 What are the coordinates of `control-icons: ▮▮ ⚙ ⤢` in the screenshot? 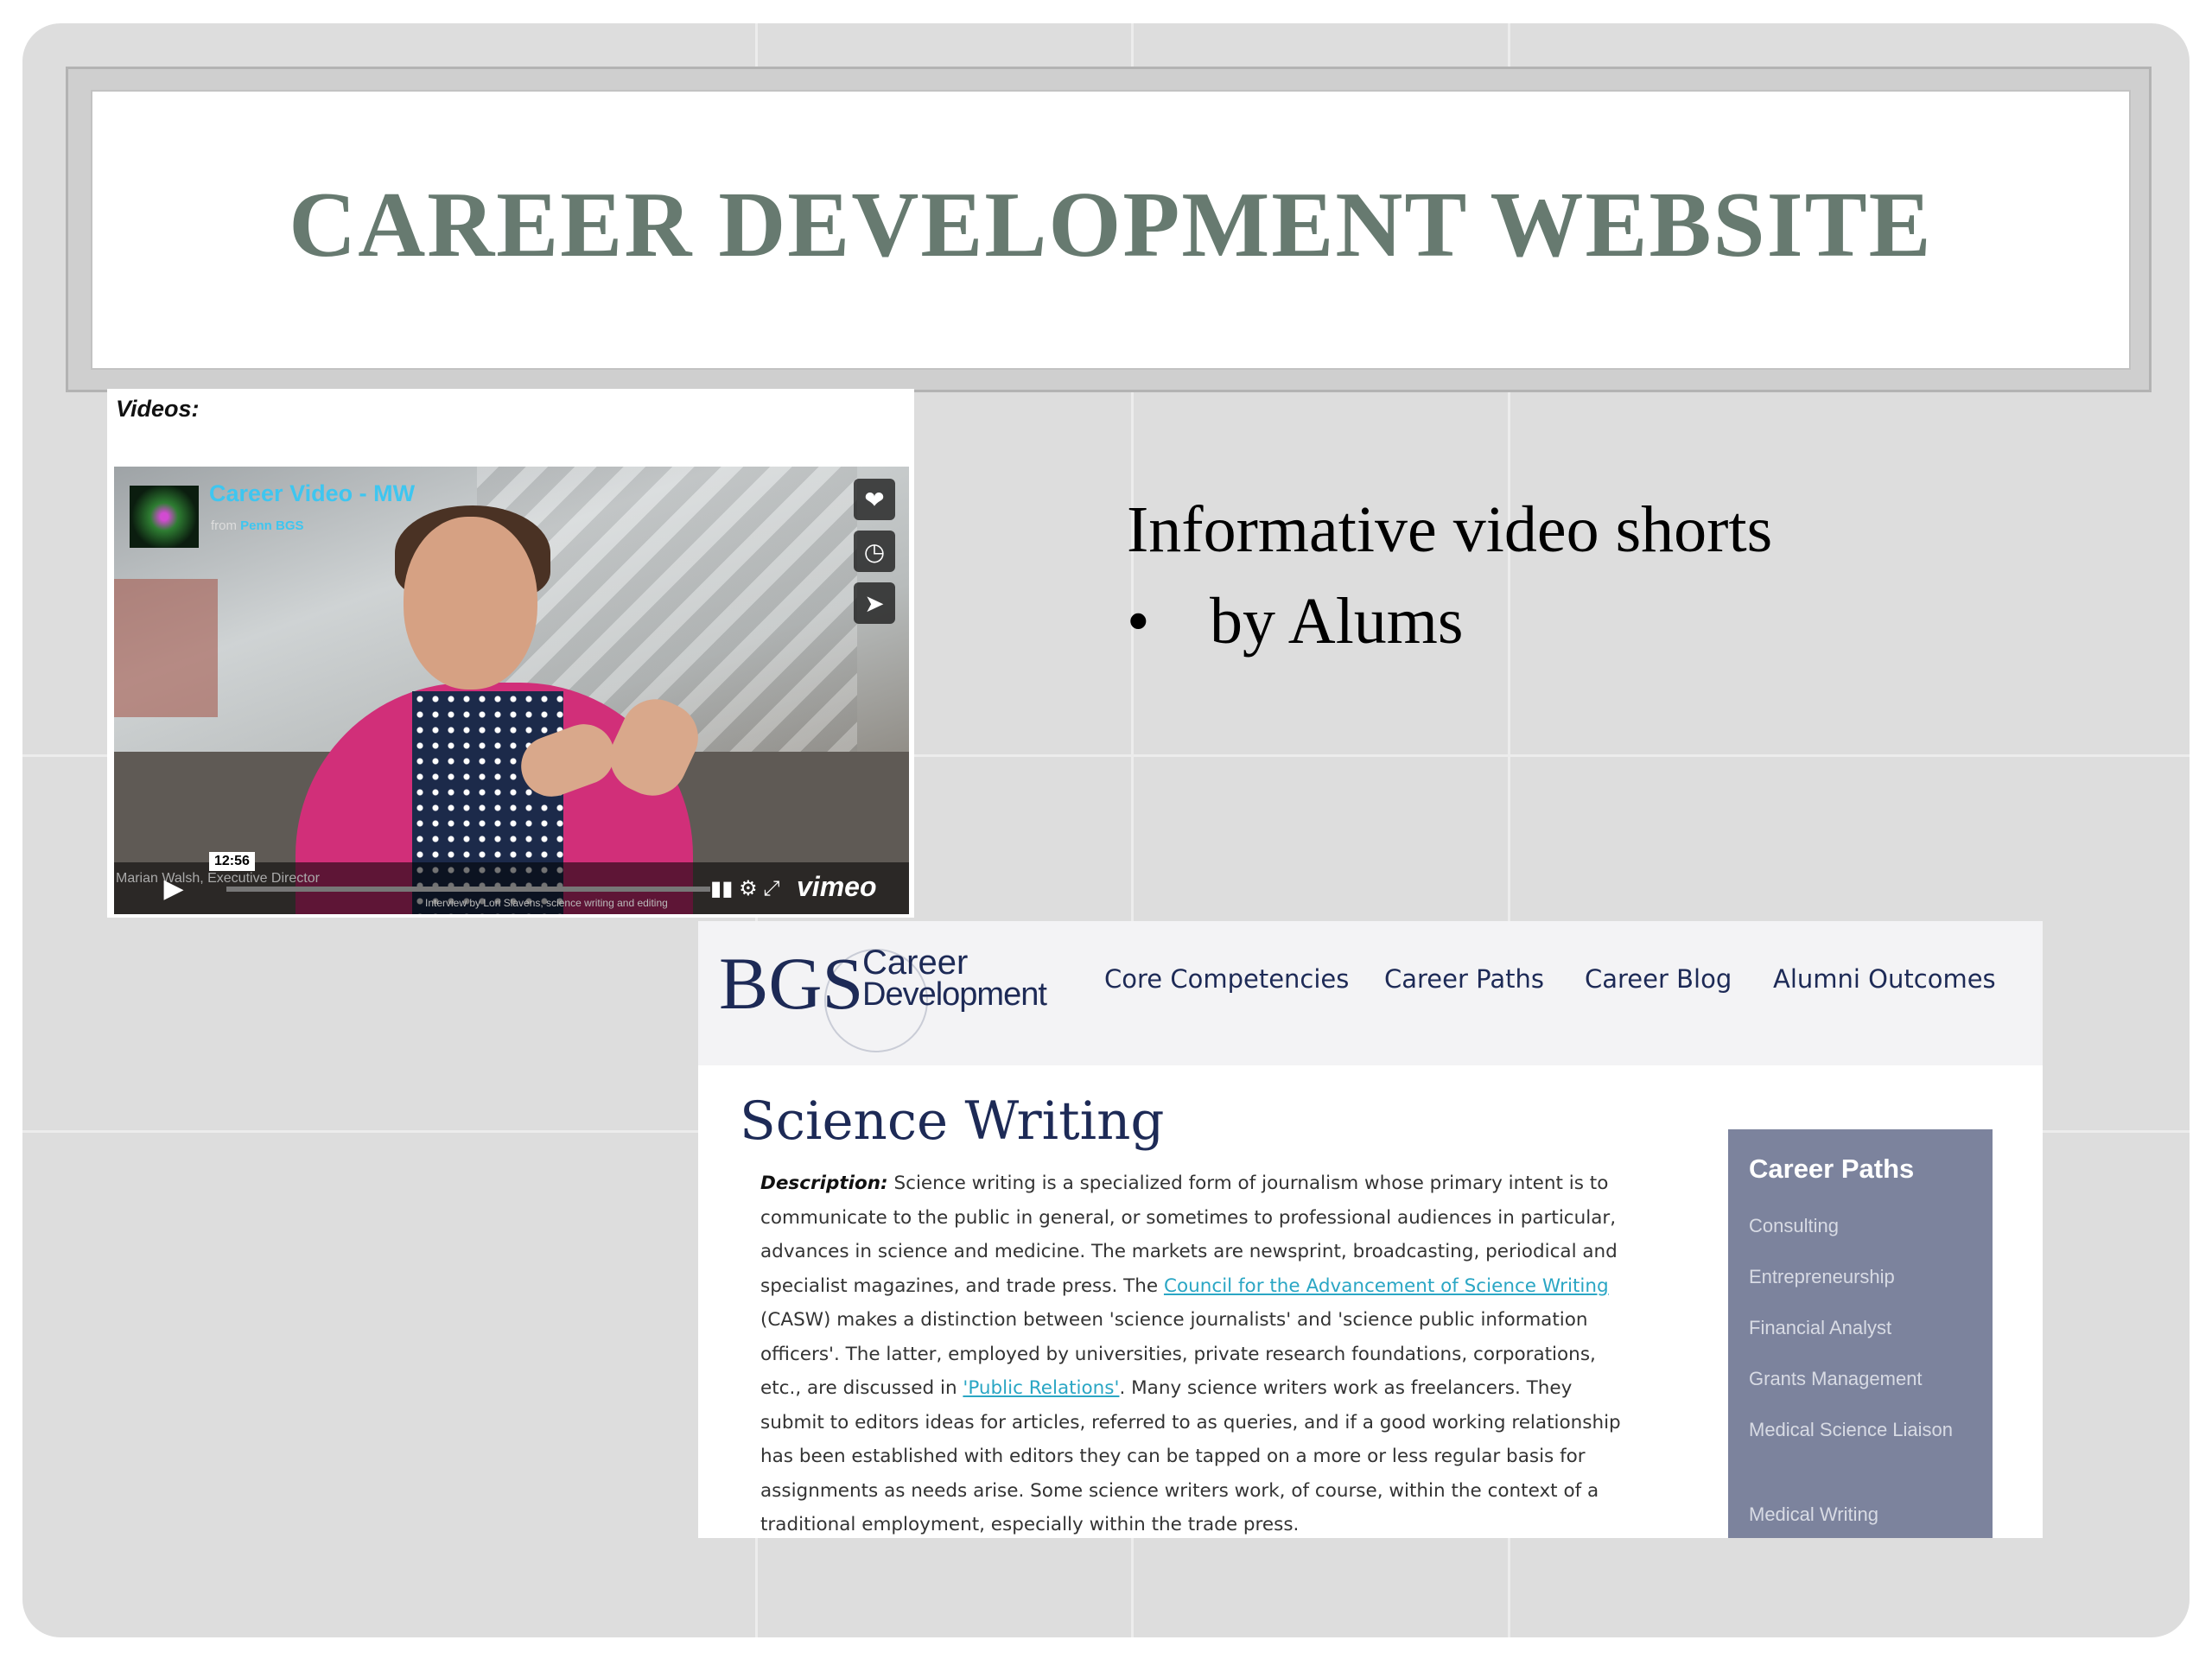 It's located at (744, 888).